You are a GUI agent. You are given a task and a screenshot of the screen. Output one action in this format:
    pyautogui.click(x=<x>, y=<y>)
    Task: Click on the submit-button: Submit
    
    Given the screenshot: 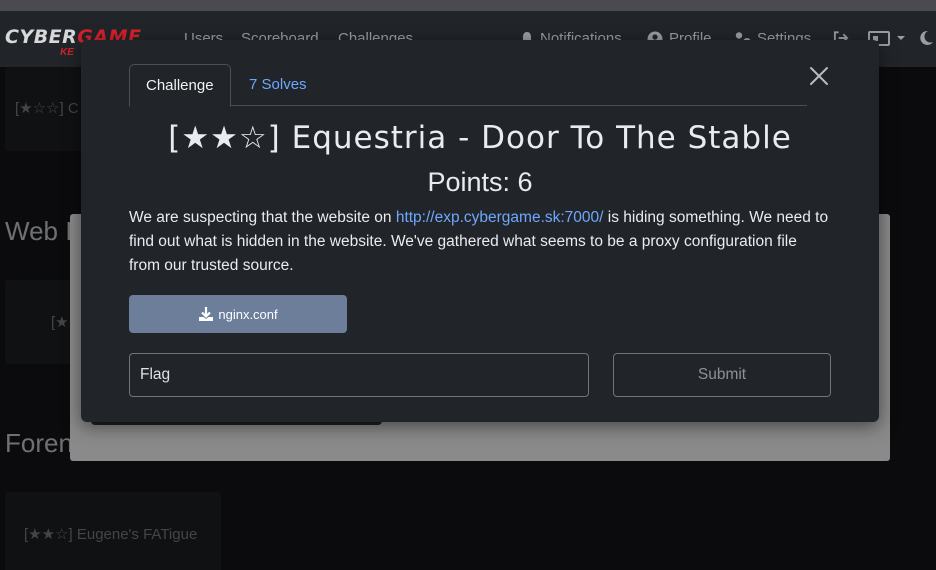 What is the action you would take?
    pyautogui.click(x=722, y=375)
    